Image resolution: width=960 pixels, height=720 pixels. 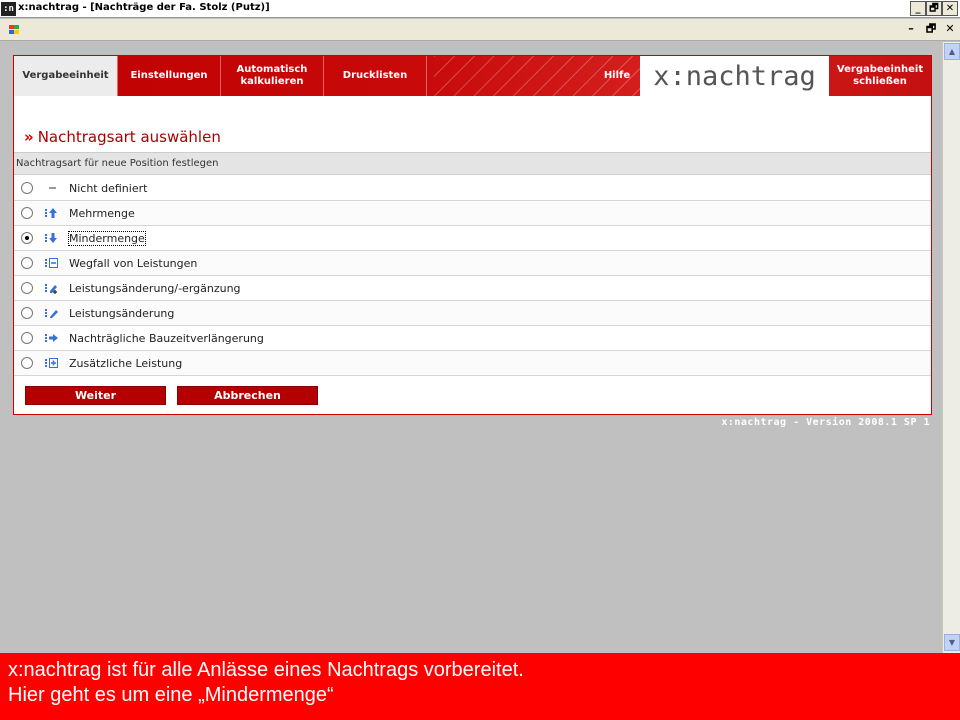 What do you see at coordinates (107, 238) in the screenshot?
I see `option-label: Mindermenge` at bounding box center [107, 238].